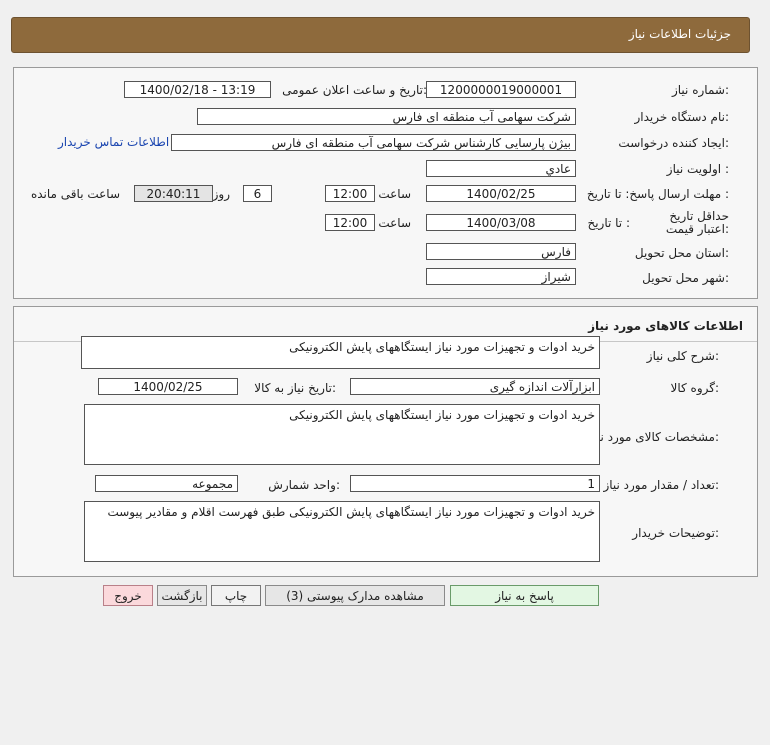 This screenshot has width=770, height=745. What do you see at coordinates (236, 595) in the screenshot?
I see `print-button: چاپ` at bounding box center [236, 595].